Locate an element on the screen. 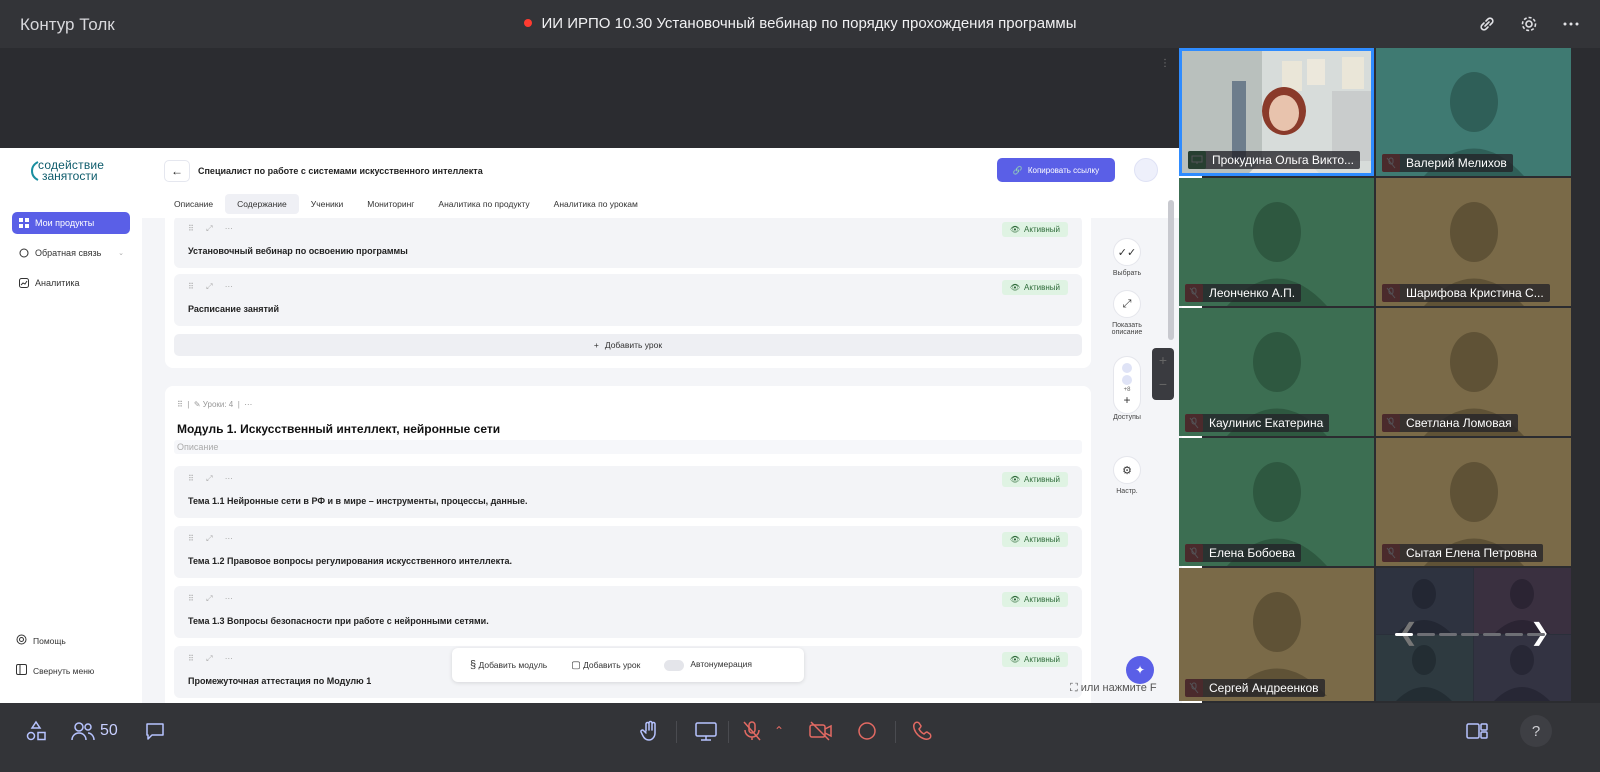 Image resolution: width=1600 pixels, height=772 pixels. record-button is located at coordinates (867, 731).